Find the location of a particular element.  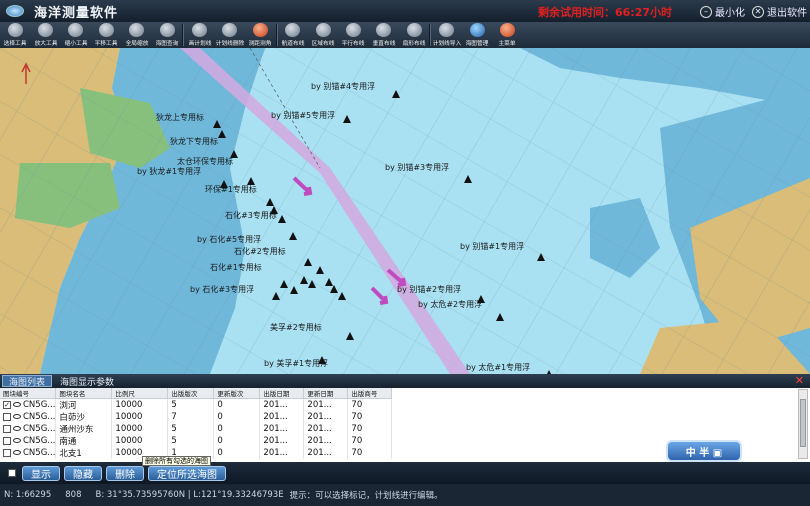

tool-chart-query: 海图查询 is located at coordinates (167, 35).